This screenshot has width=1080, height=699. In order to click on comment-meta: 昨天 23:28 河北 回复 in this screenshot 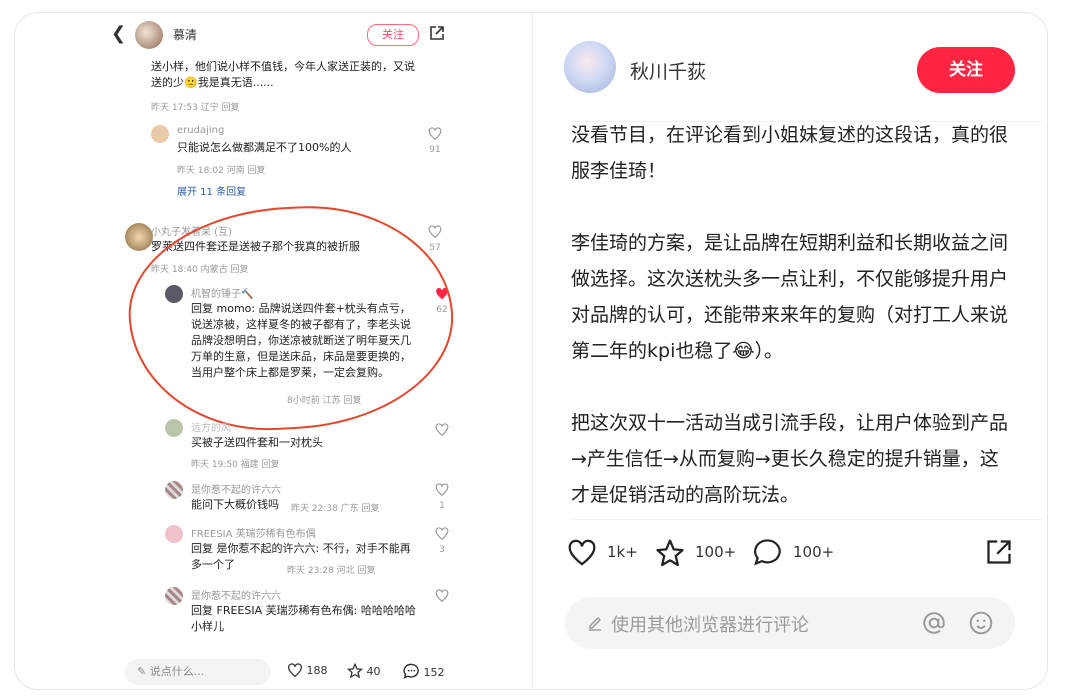, I will do `click(331, 571)`.